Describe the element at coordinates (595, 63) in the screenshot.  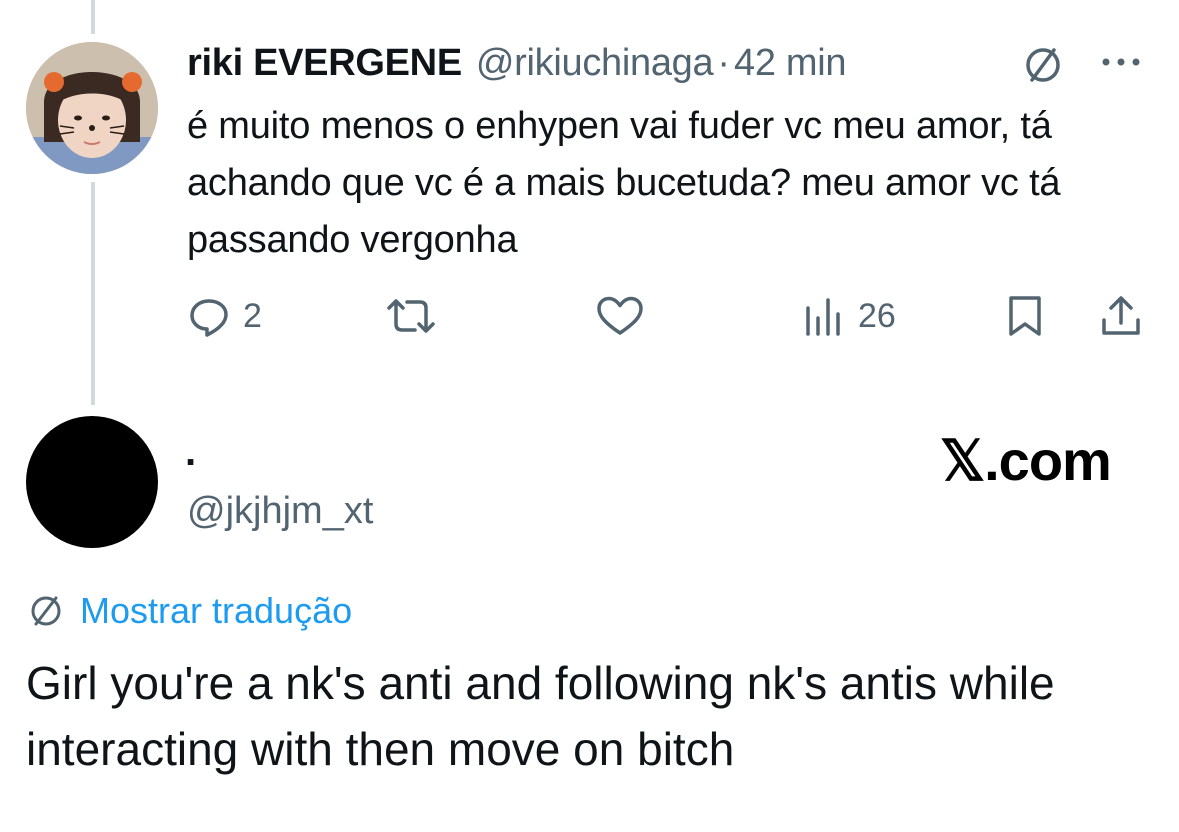
I see `author-handle: @rikiuchinaga` at that location.